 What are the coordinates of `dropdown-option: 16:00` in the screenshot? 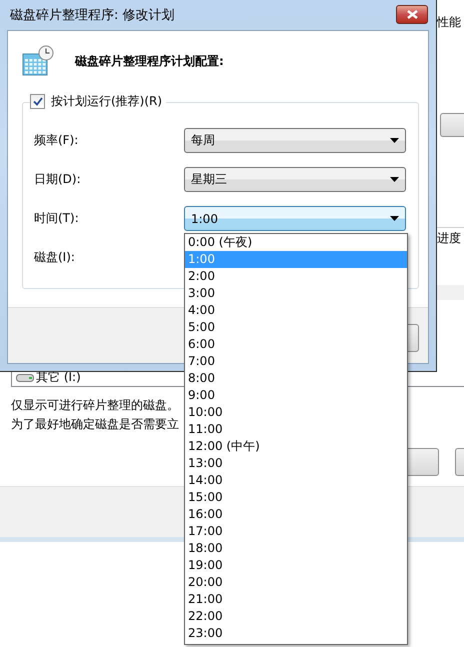 It's located at (296, 514).